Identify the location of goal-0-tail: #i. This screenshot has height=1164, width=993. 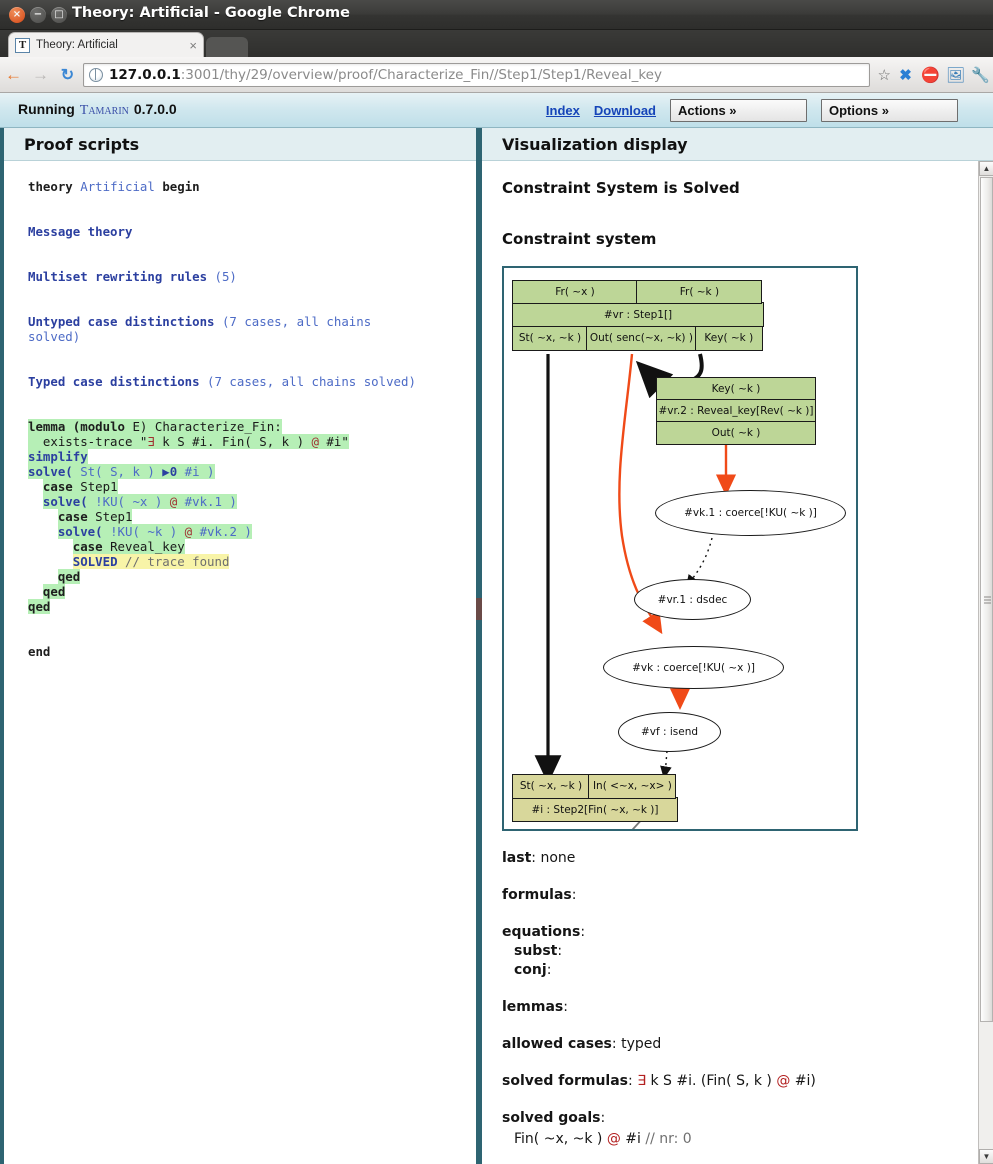
(633, 1139).